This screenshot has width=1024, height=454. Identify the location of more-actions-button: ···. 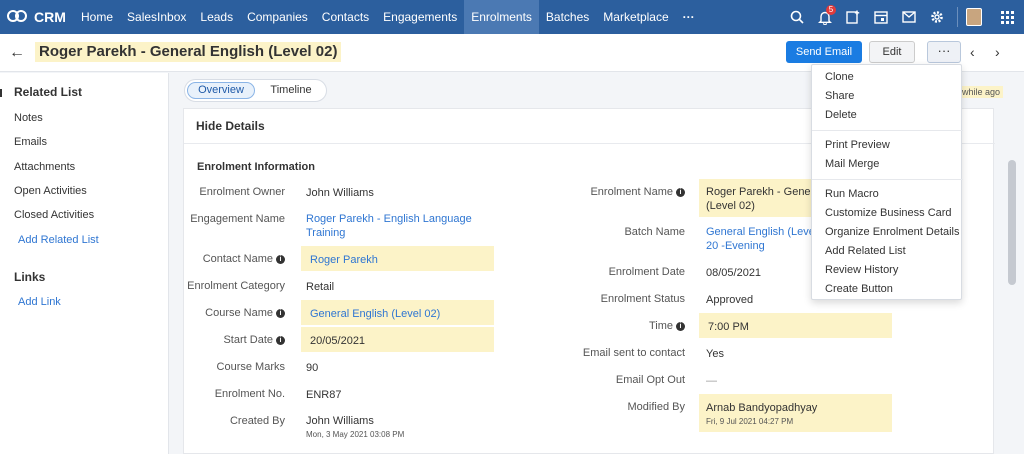
(944, 52).